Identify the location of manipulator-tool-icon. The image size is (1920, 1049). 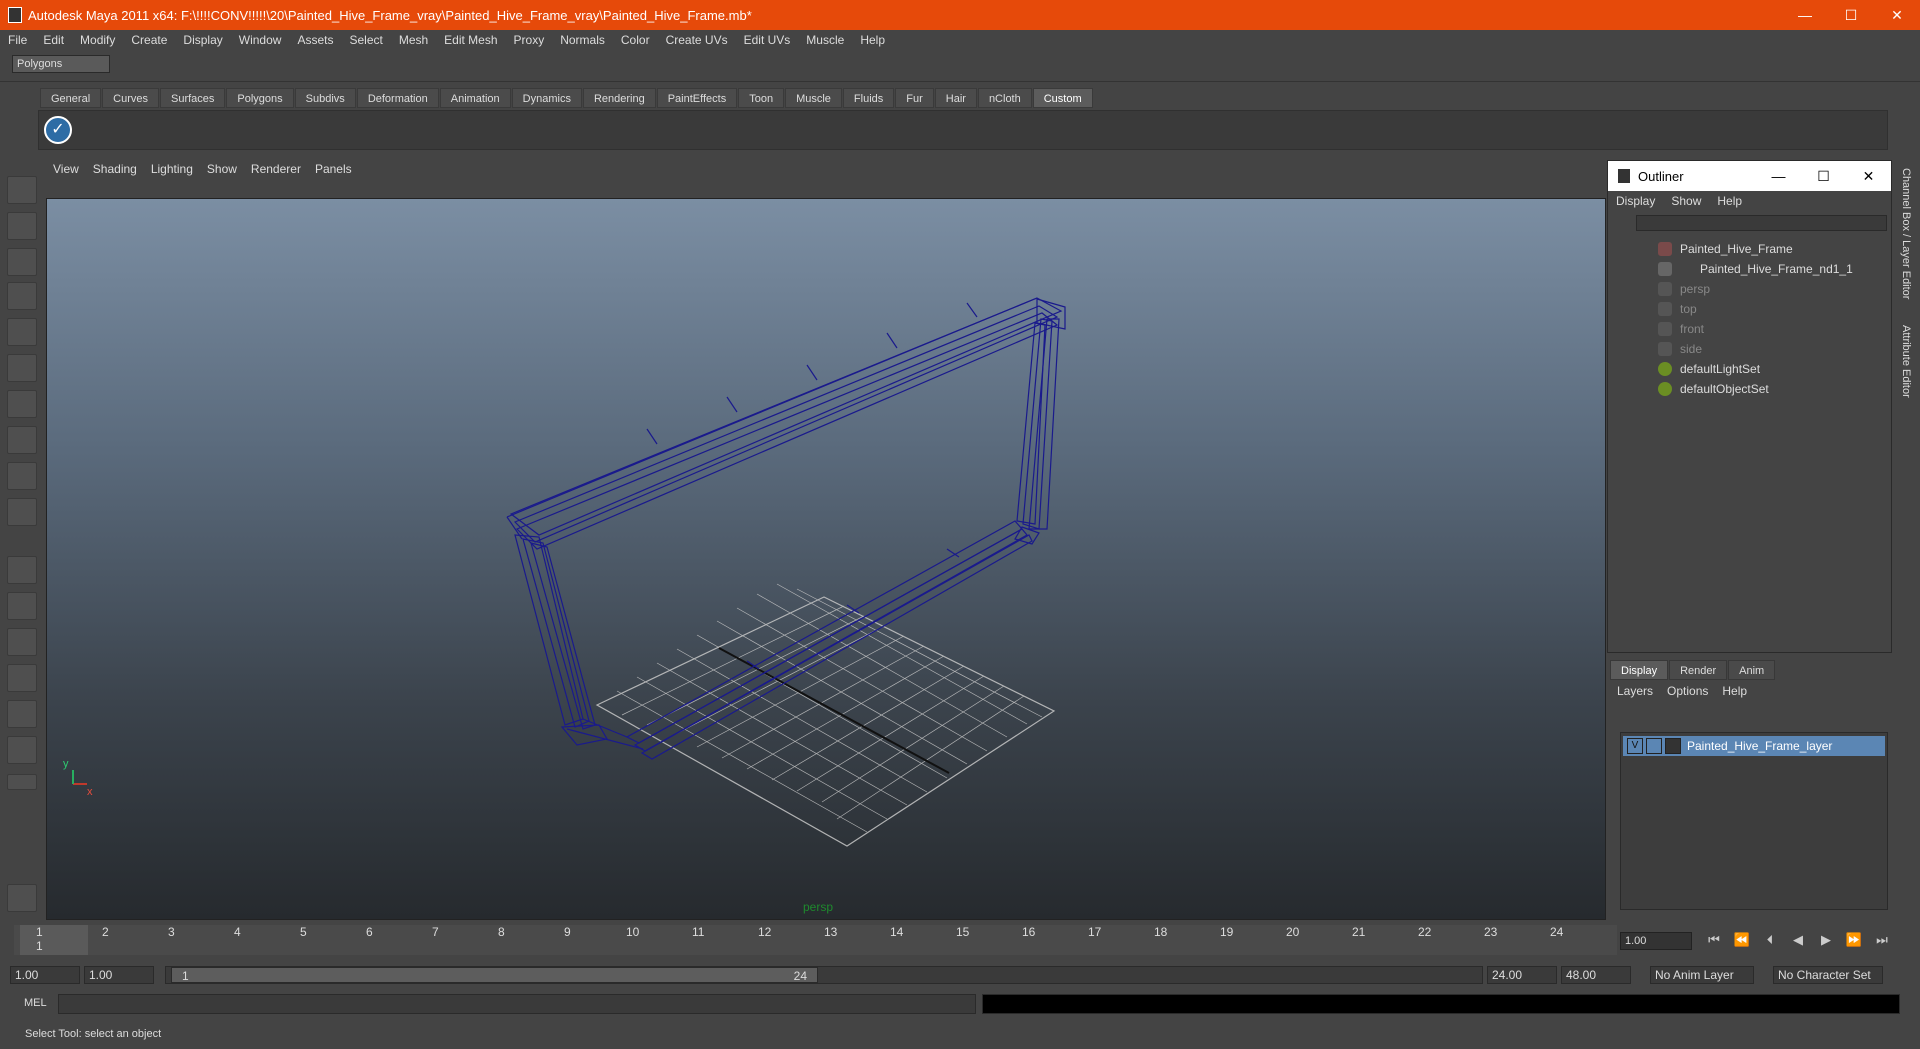
(22, 404).